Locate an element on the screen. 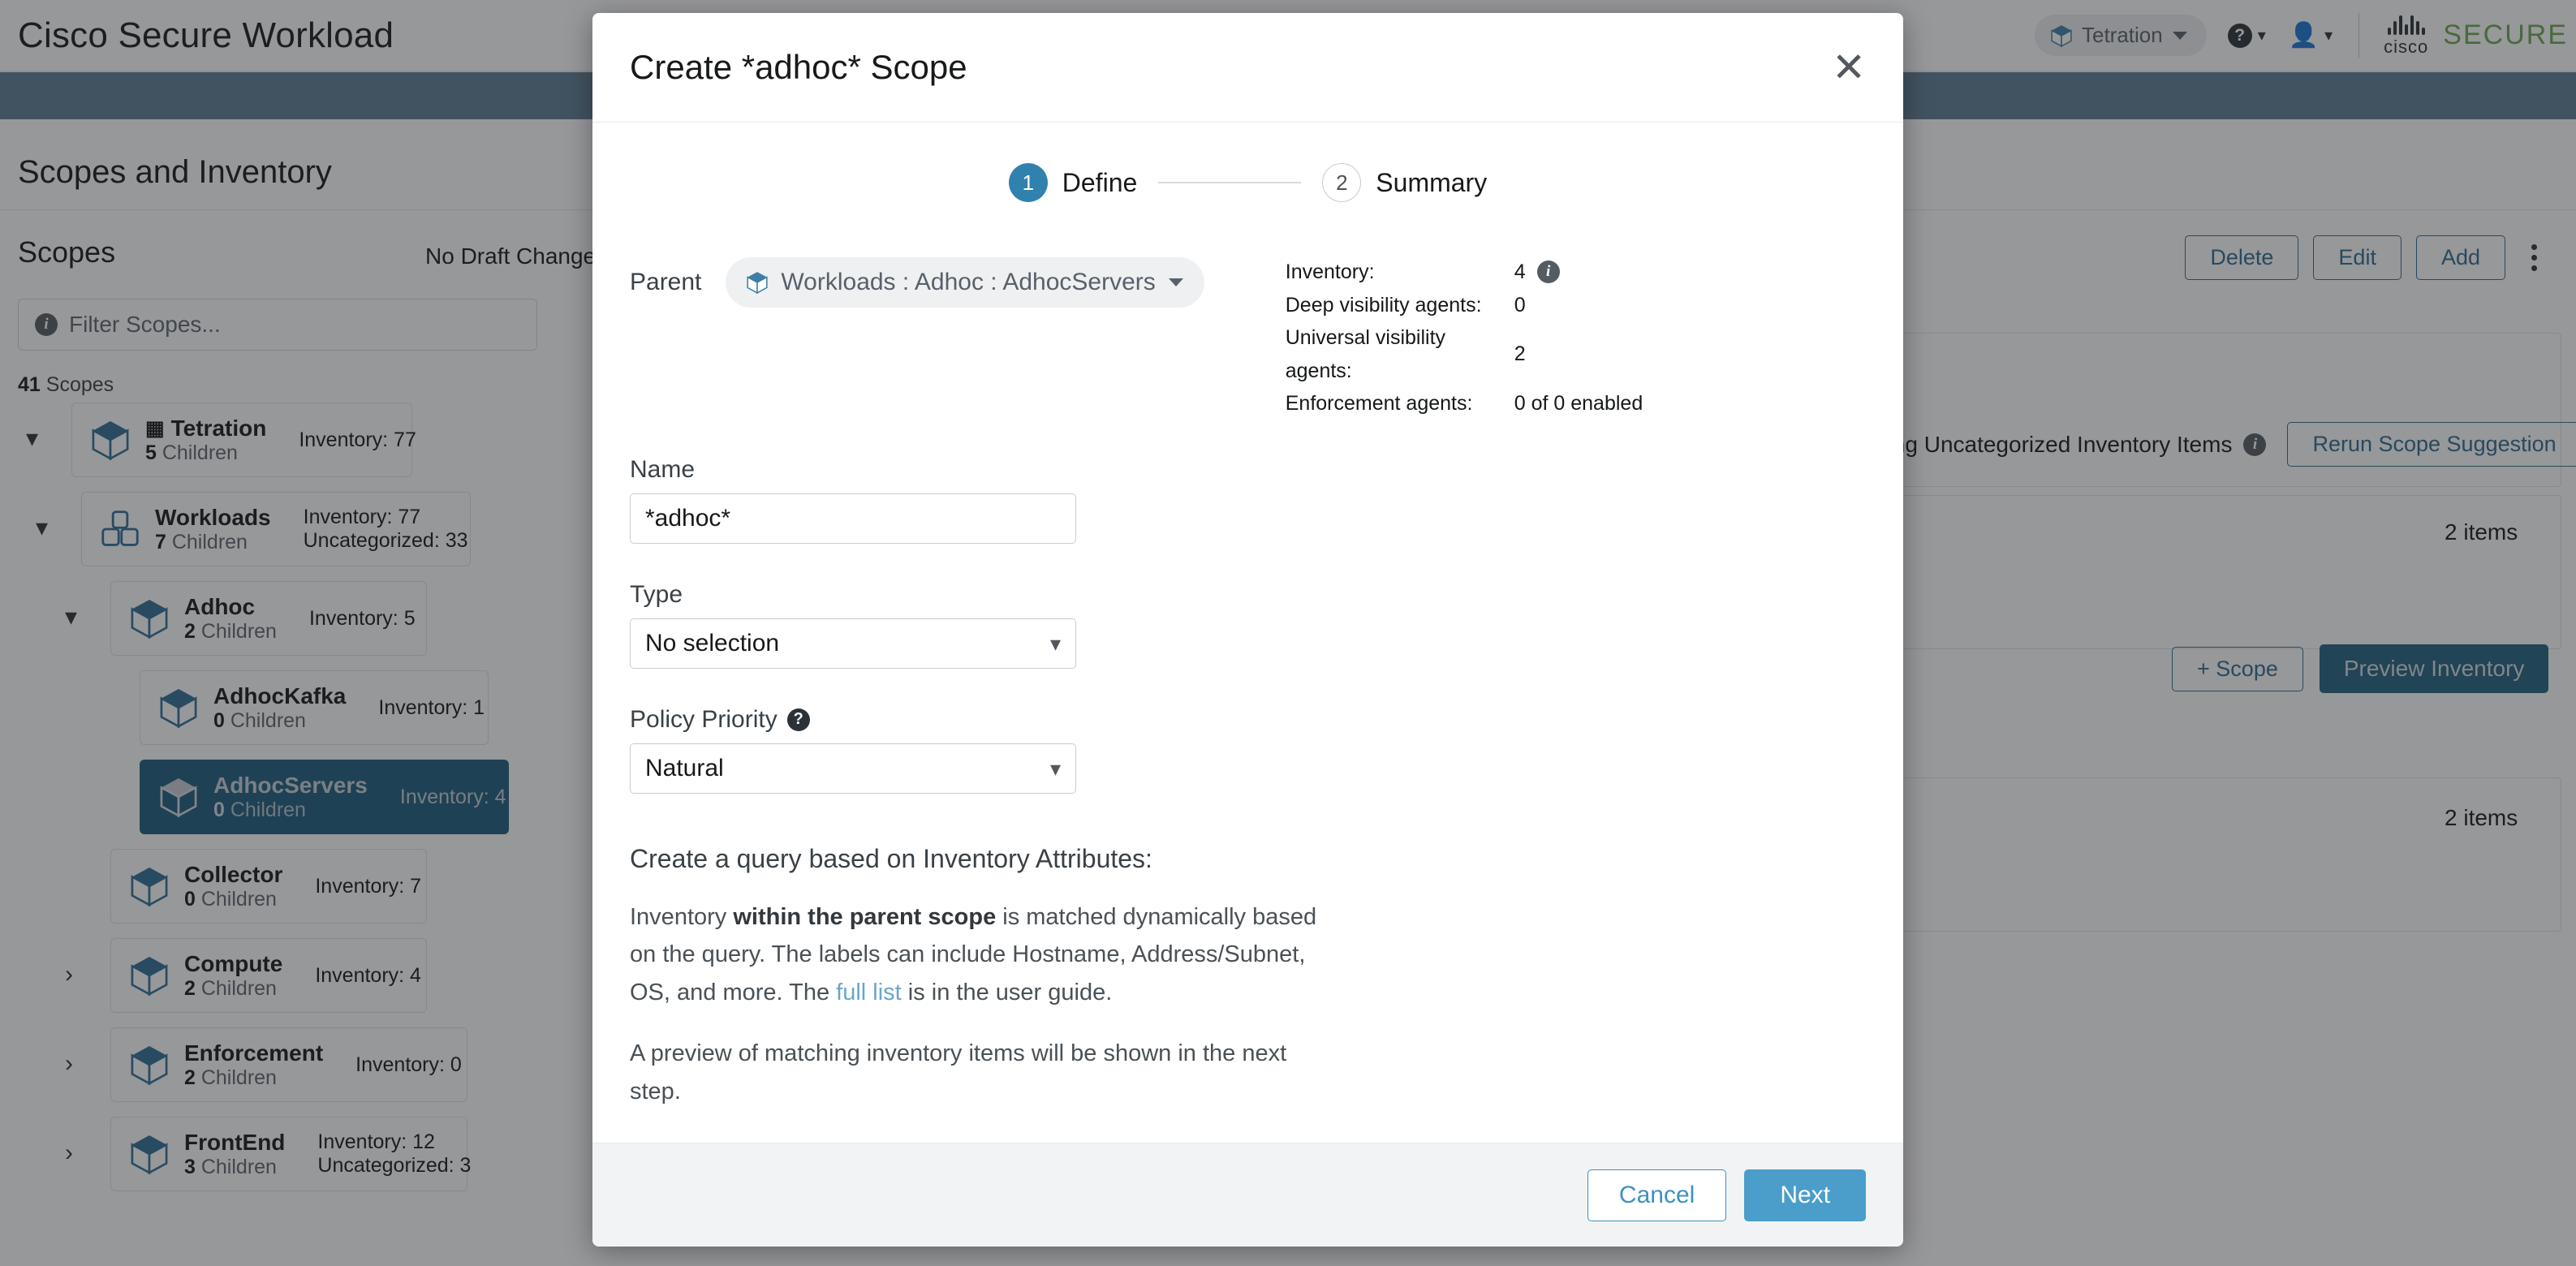 The height and width of the screenshot is (1266, 2576). stat-value: 2 is located at coordinates (1520, 354).